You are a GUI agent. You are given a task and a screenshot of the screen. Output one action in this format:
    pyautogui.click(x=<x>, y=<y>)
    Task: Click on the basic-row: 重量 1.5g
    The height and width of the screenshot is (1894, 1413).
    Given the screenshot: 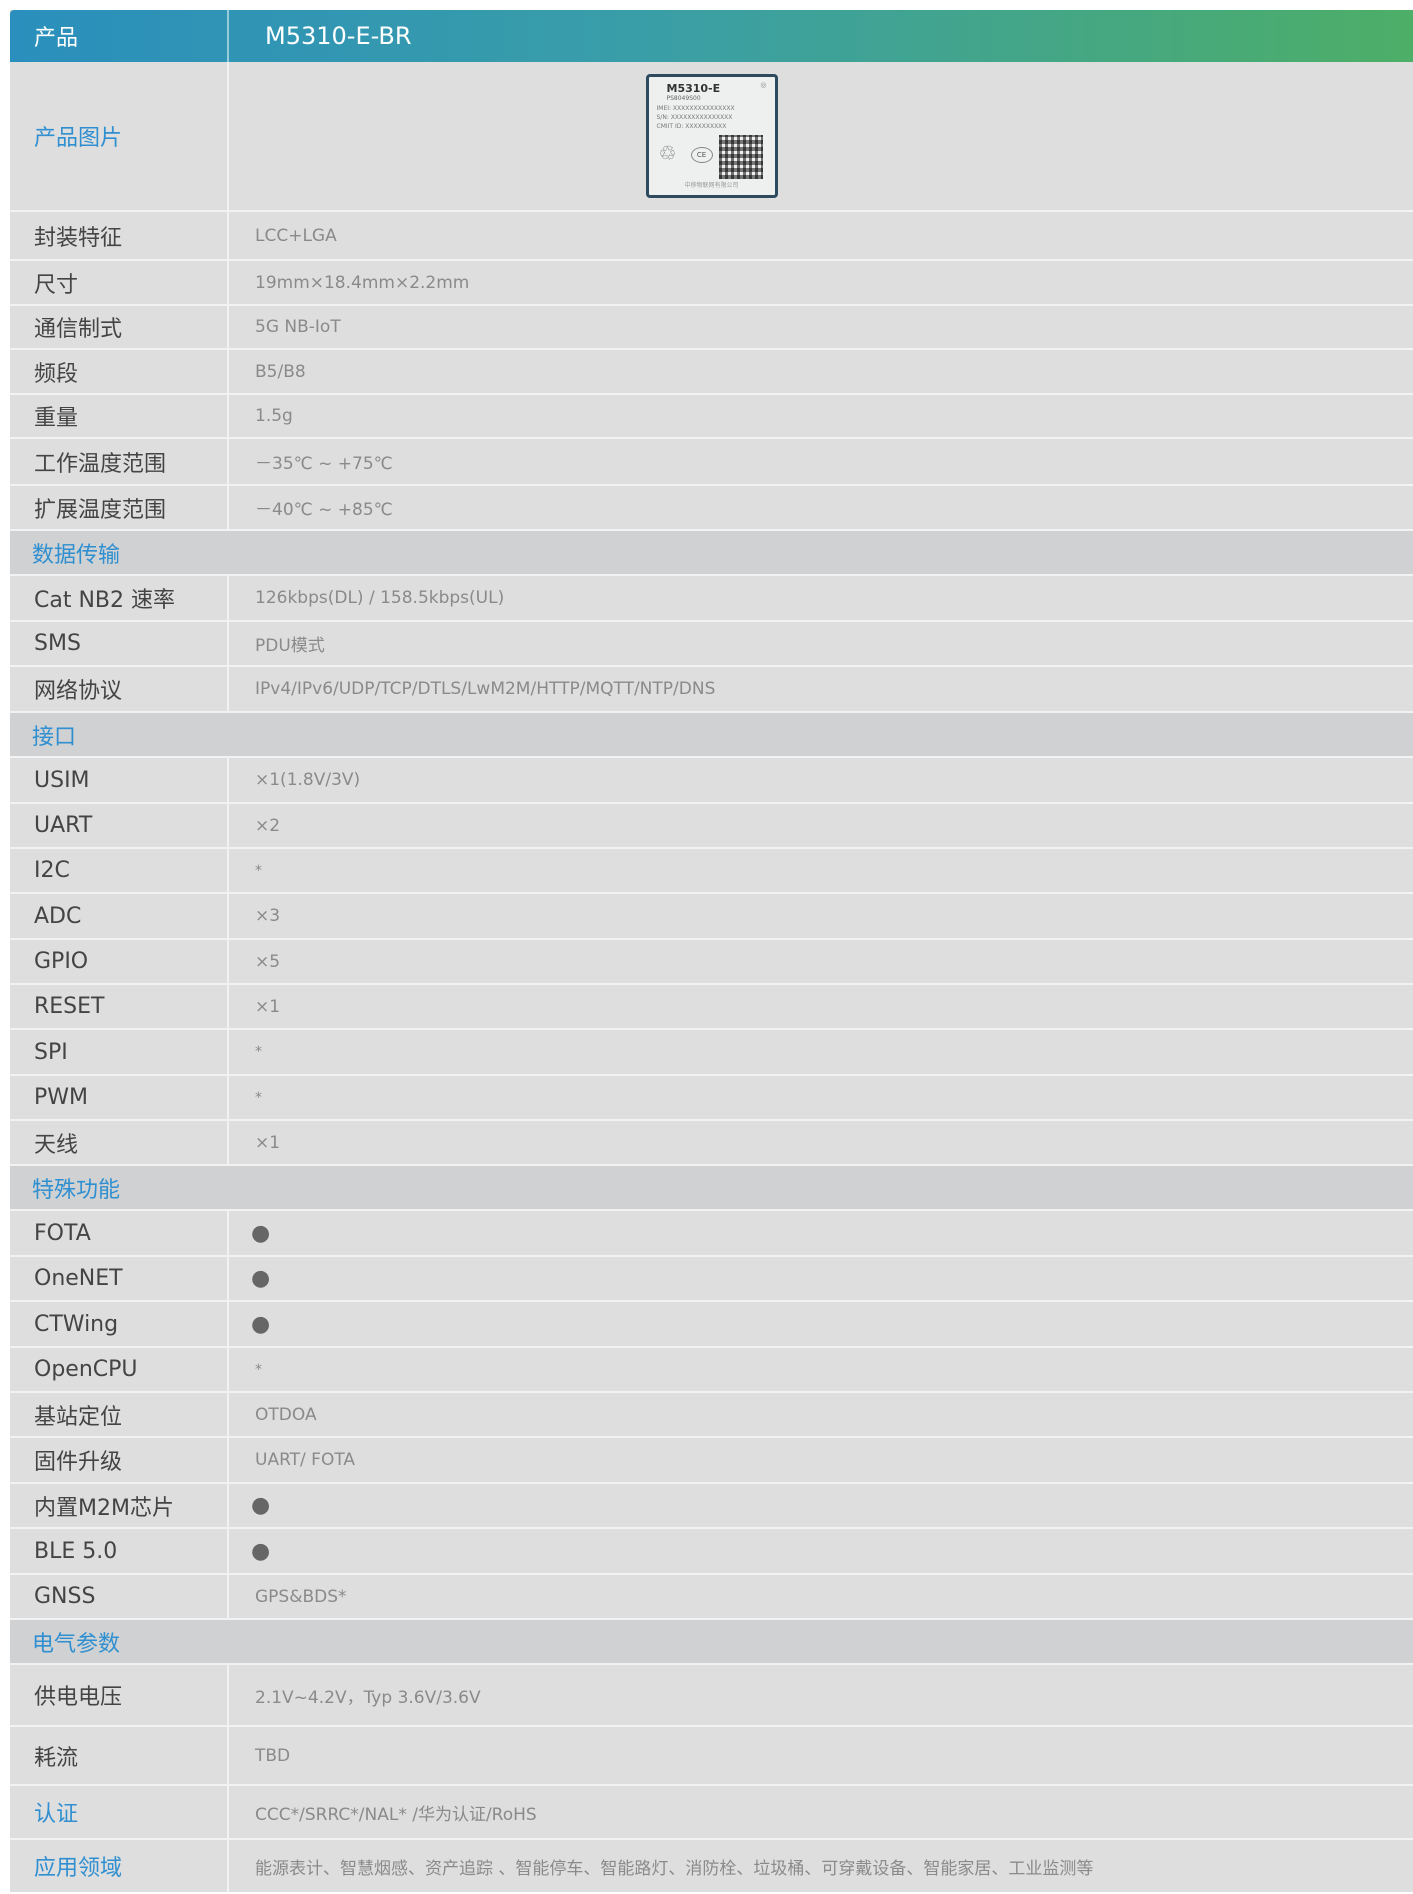 What is the action you would take?
    pyautogui.click(x=711, y=417)
    